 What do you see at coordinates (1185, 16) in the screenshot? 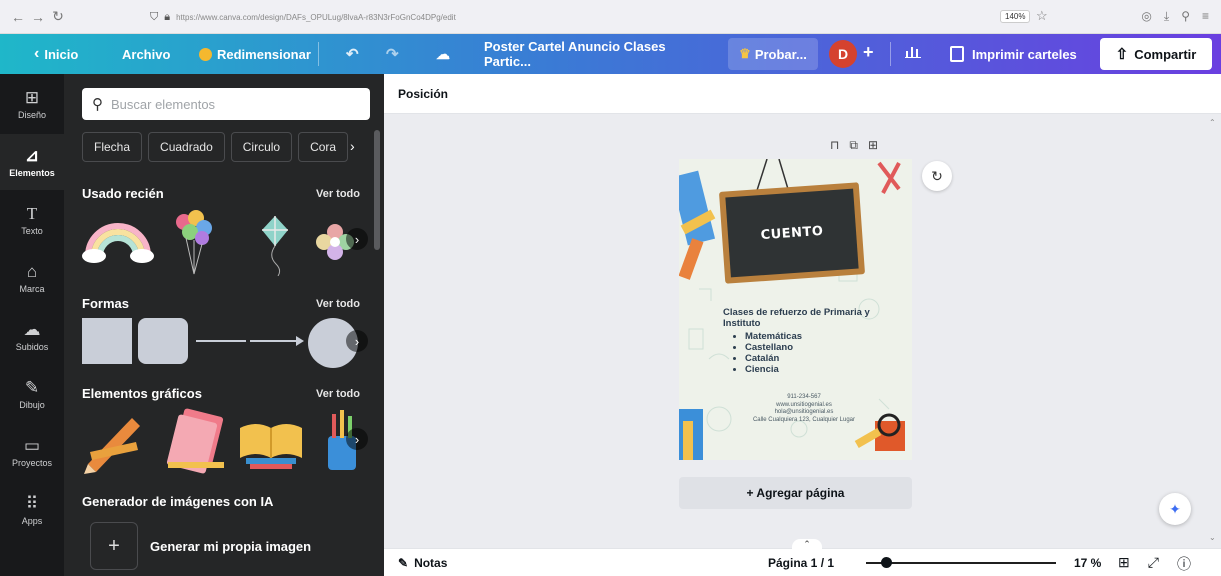
I see `extensions-icon: ⚲` at bounding box center [1185, 16].